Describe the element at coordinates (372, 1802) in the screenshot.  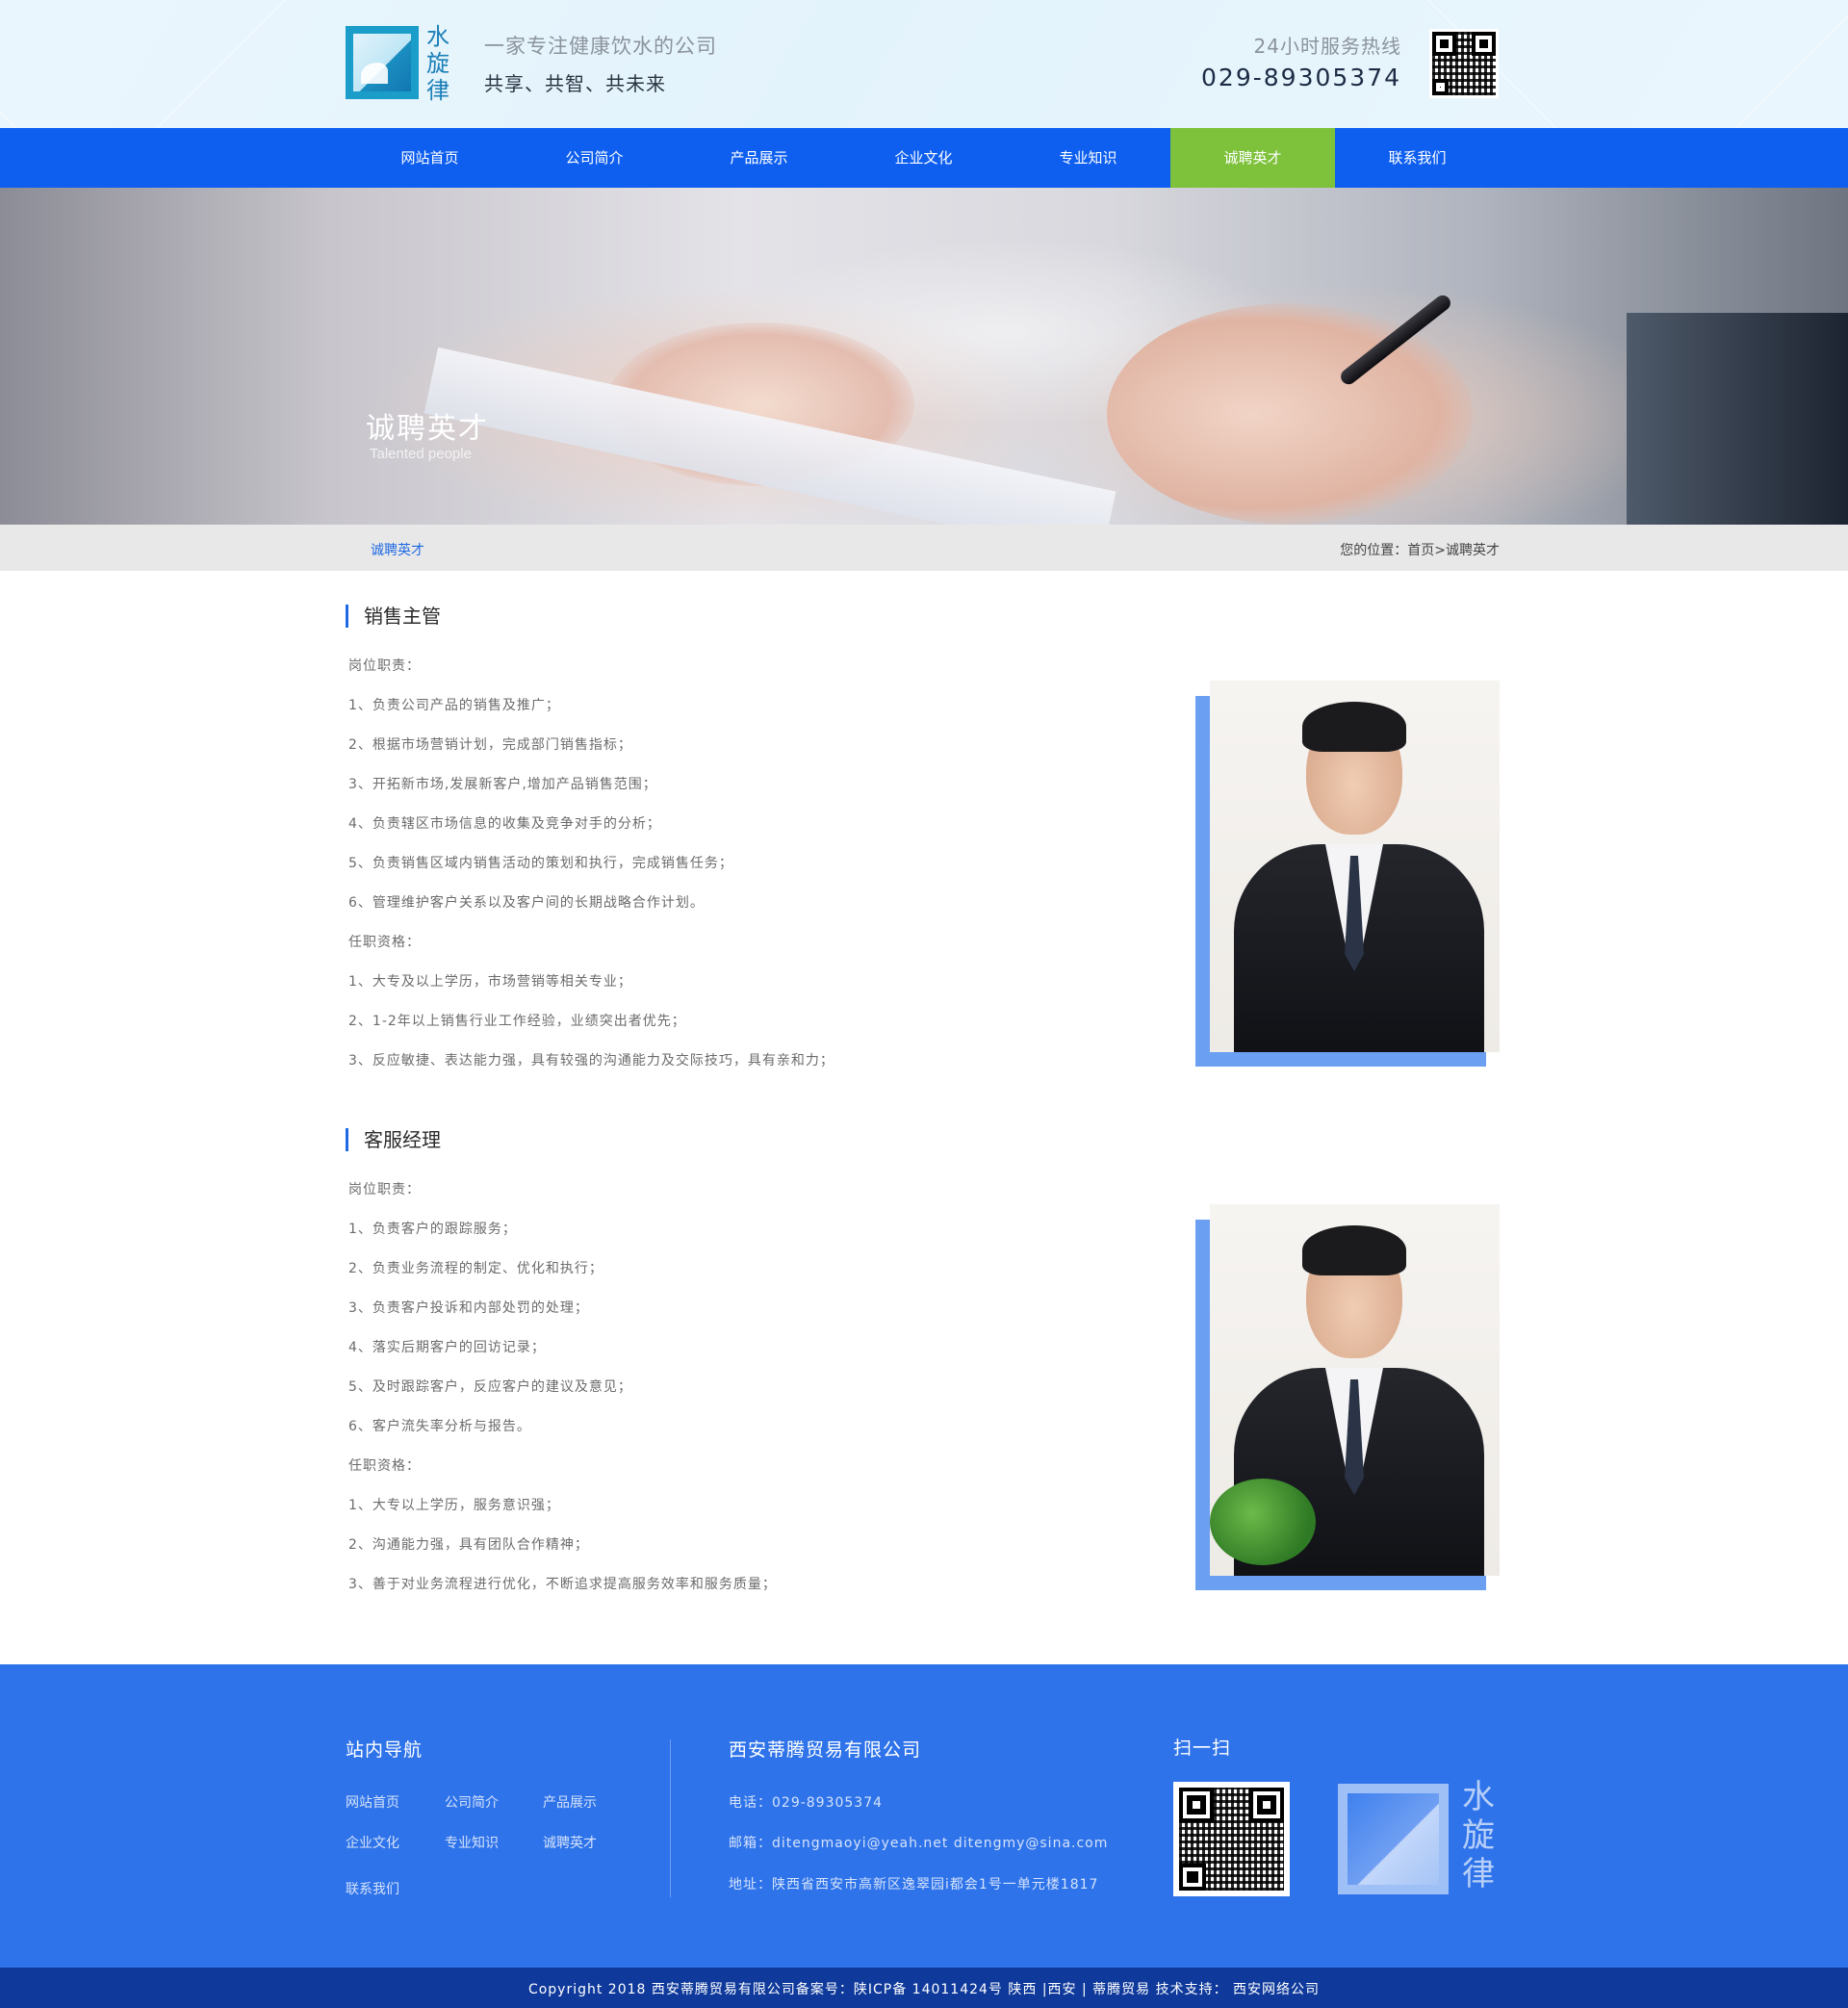
I see `footer-link-home: 网站首页` at that location.